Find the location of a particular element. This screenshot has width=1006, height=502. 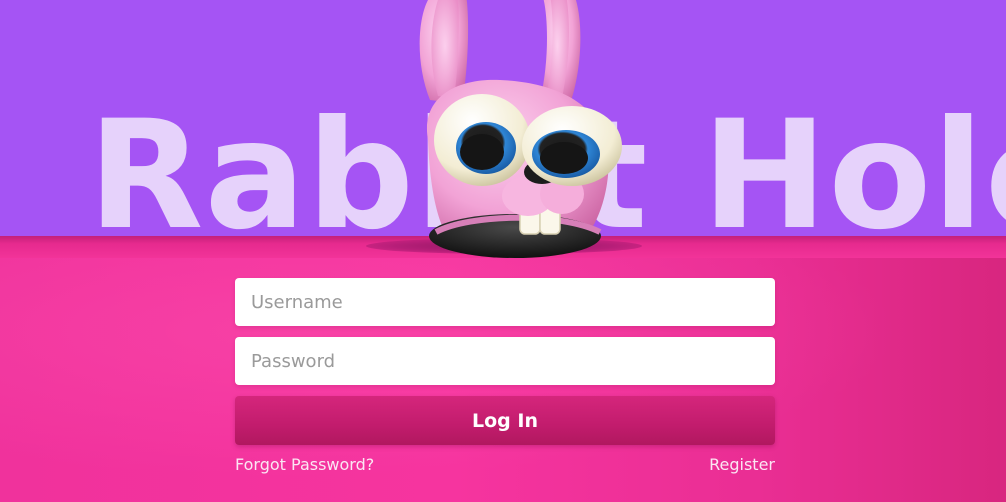

bunny-mascot-icon is located at coordinates (520, 129).